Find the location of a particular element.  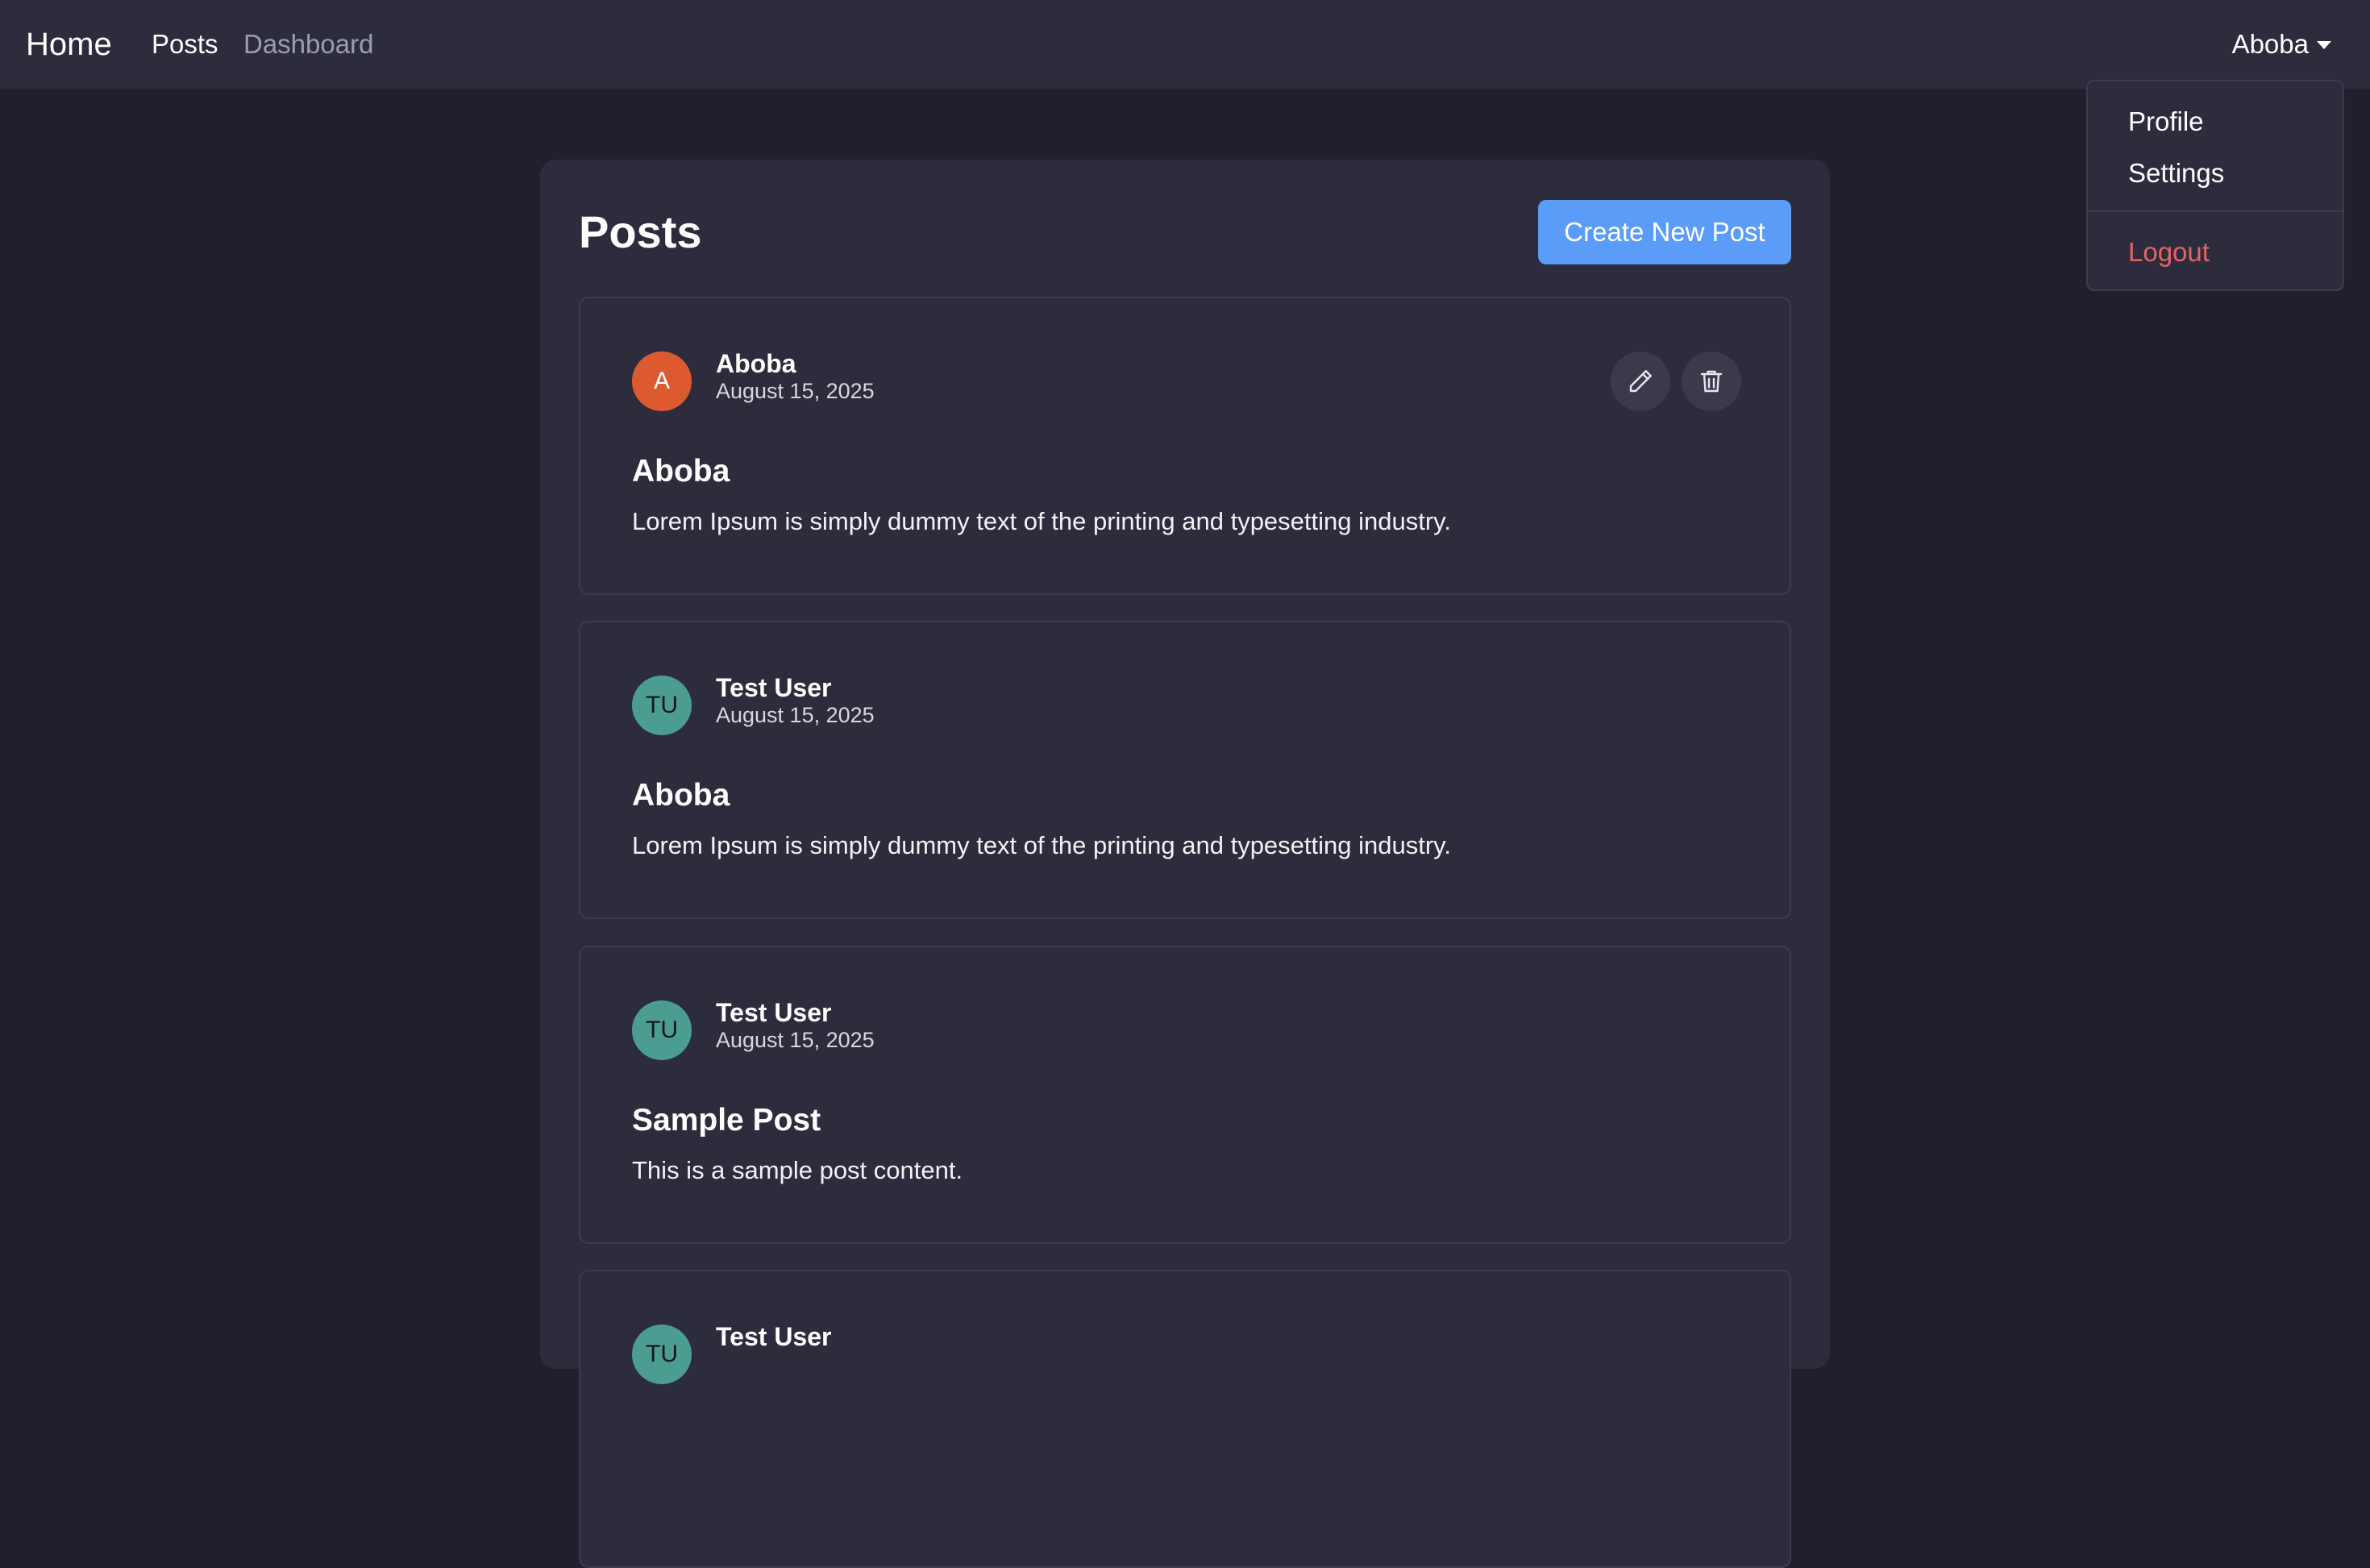

avatar: A is located at coordinates (662, 381).